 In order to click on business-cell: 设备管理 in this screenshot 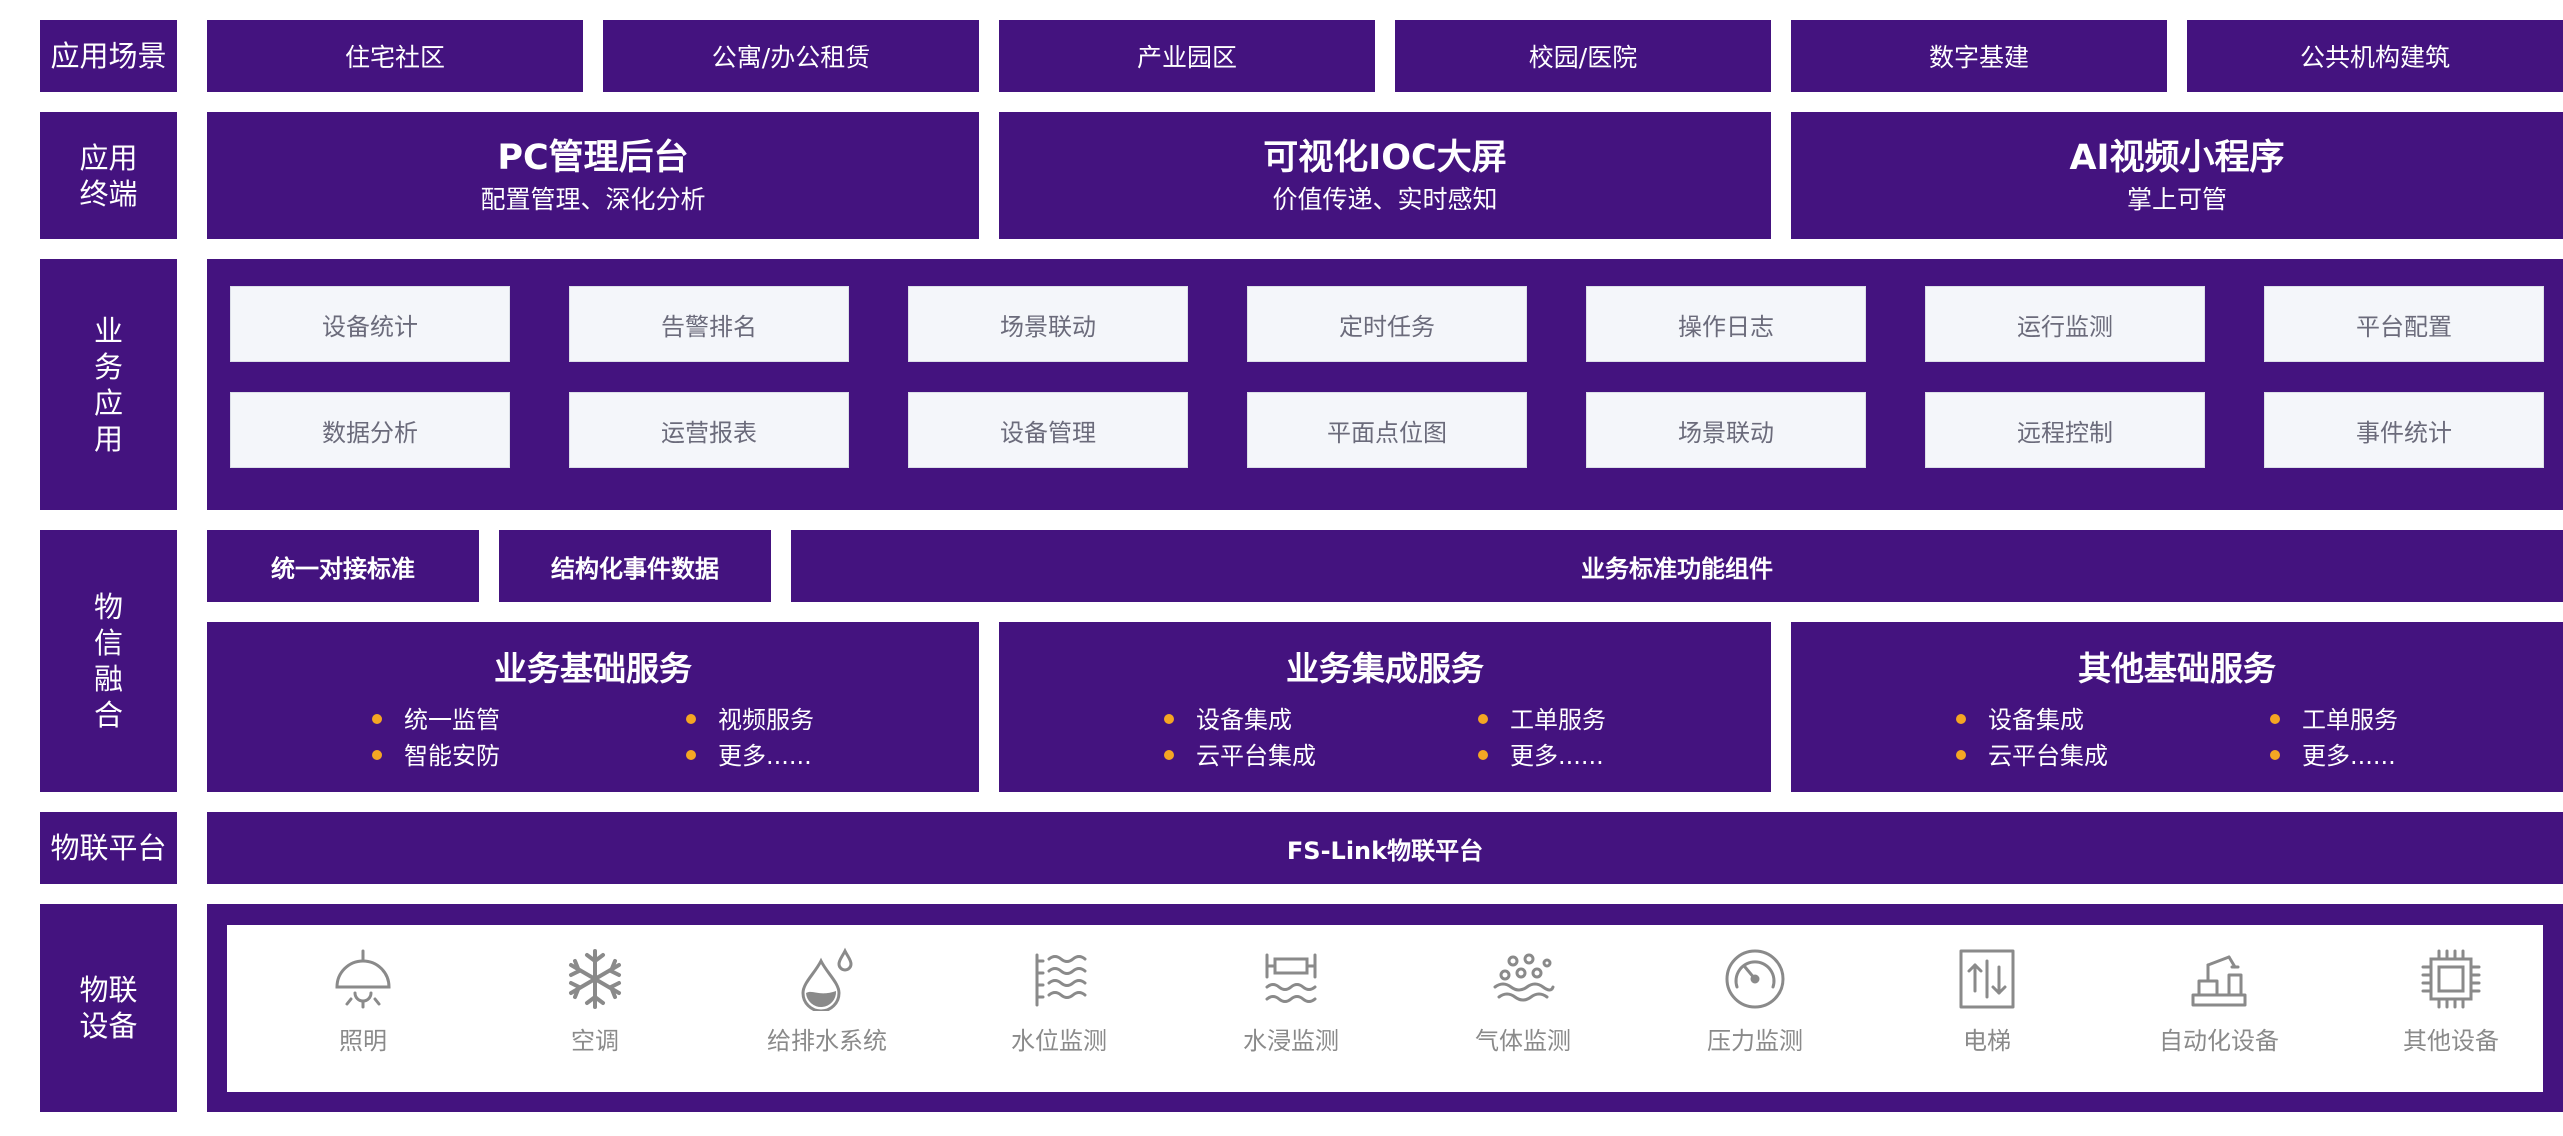, I will do `click(1048, 430)`.